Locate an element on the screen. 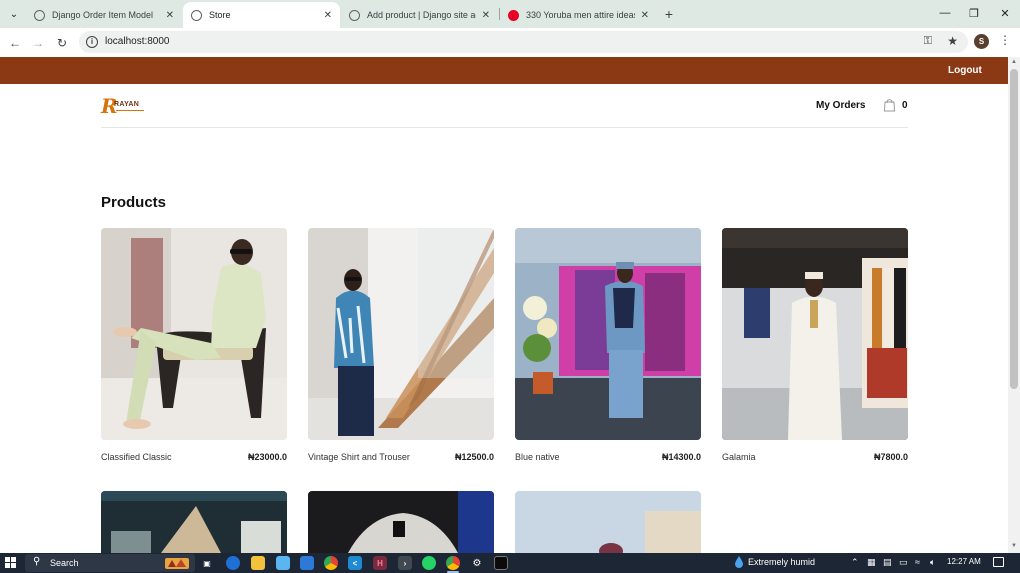 The image size is (1020, 573). forward-arrow-icon: → is located at coordinates (38, 42).